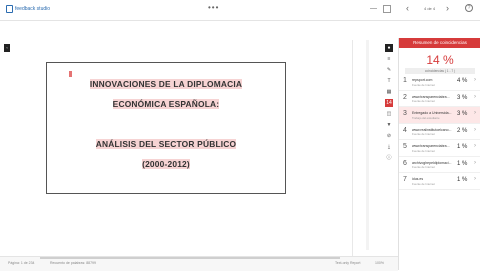 The width and height of the screenshot is (480, 271). Describe the element at coordinates (407, 8) in the screenshot. I see `previous-page-button: ‹` at that location.